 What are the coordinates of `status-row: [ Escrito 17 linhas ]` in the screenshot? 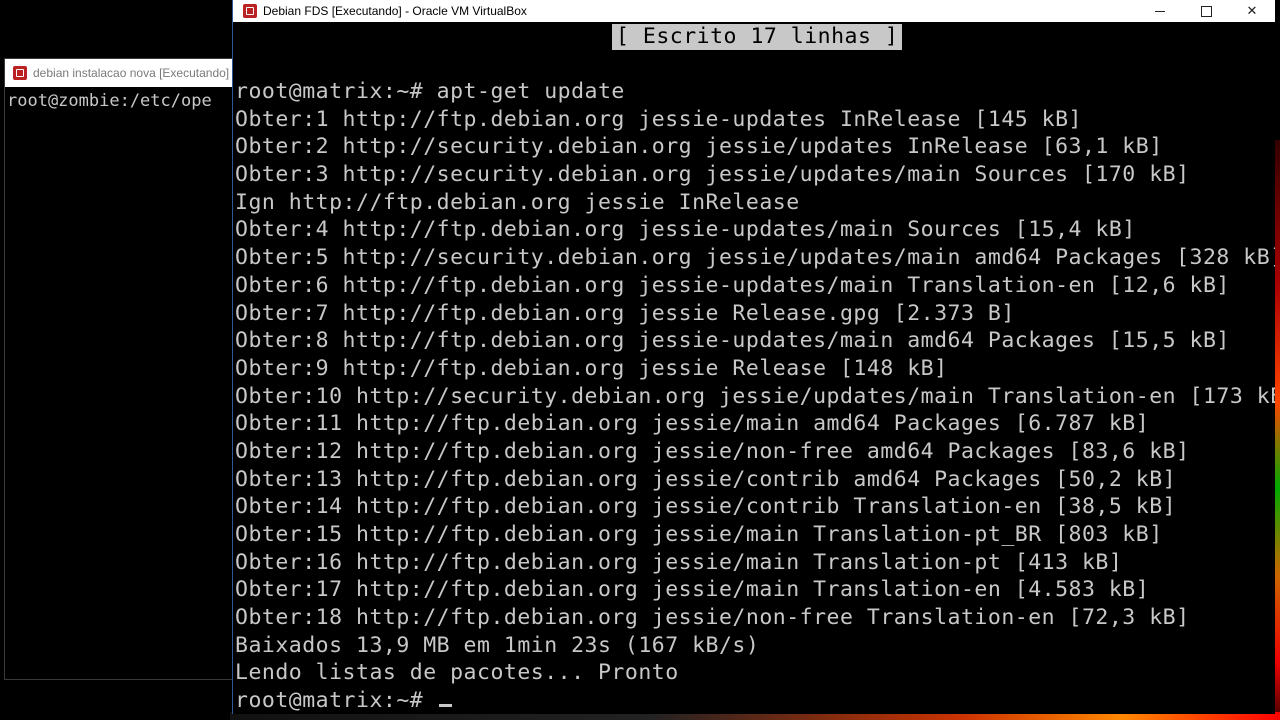 It's located at (755, 36).